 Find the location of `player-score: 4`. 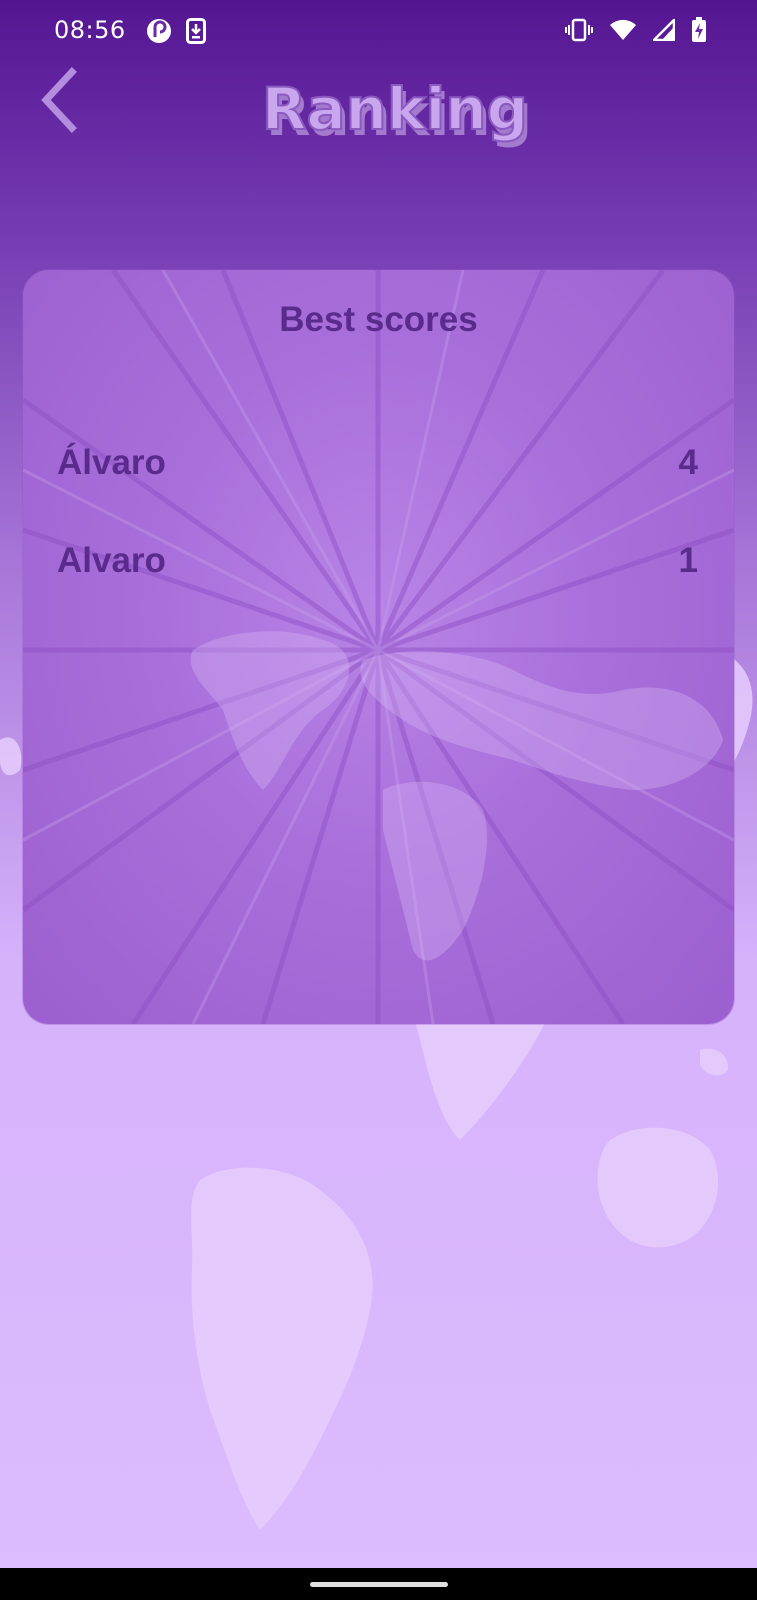

player-score: 4 is located at coordinates (688, 462).